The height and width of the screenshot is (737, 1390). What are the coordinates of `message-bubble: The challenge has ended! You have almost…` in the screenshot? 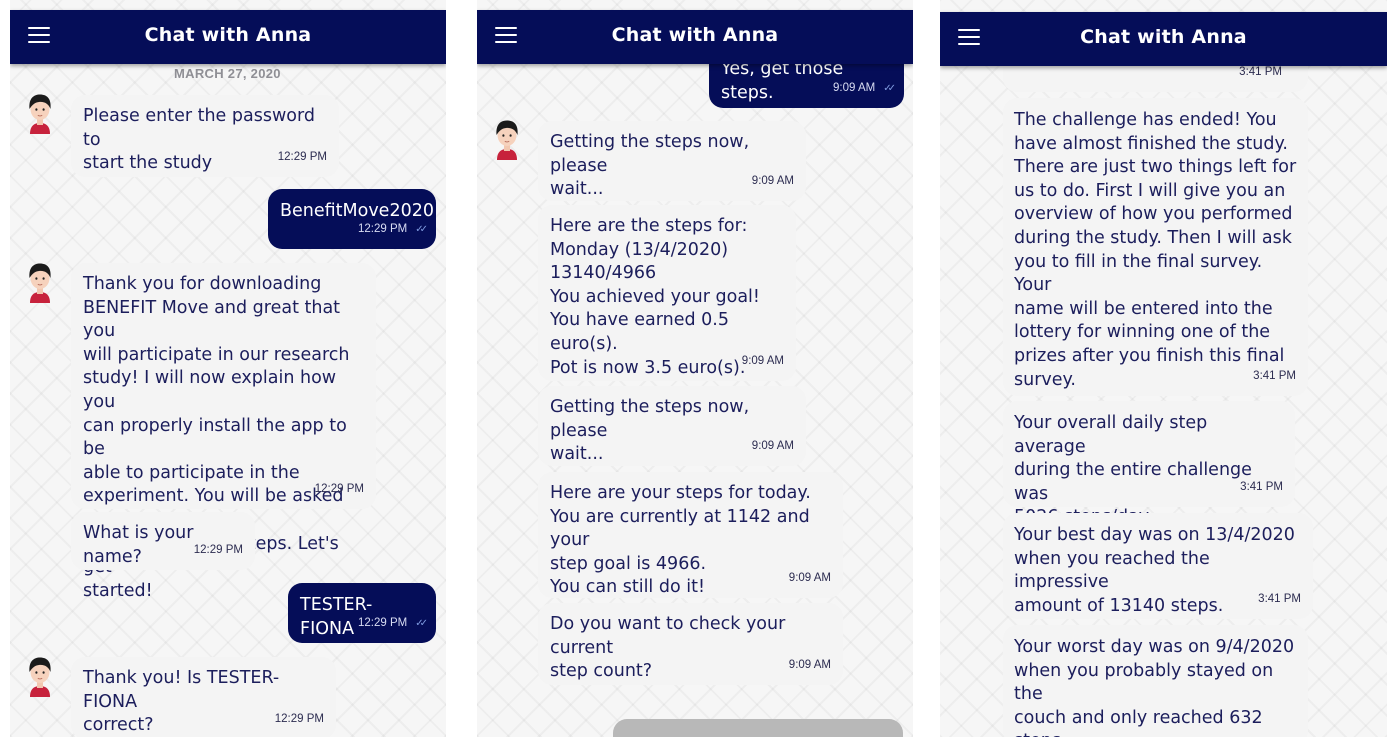 It's located at (1155, 247).